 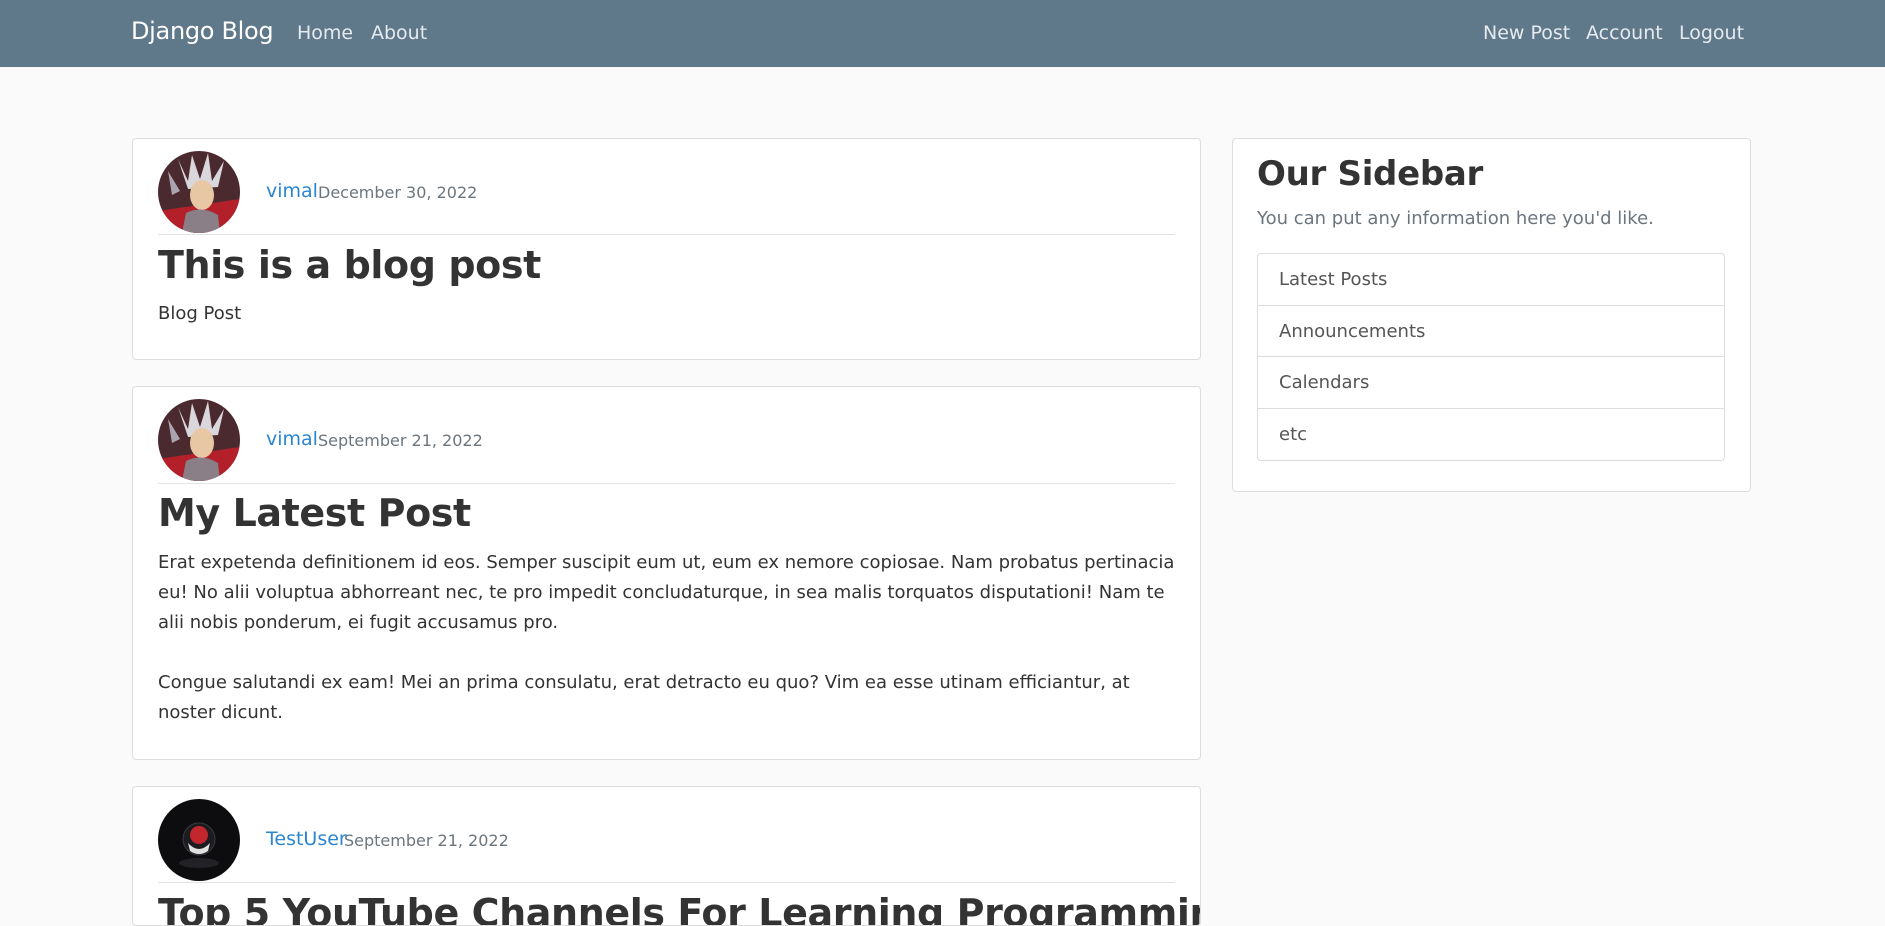 What do you see at coordinates (306, 839) in the screenshot?
I see `post-author-link: TestUser` at bounding box center [306, 839].